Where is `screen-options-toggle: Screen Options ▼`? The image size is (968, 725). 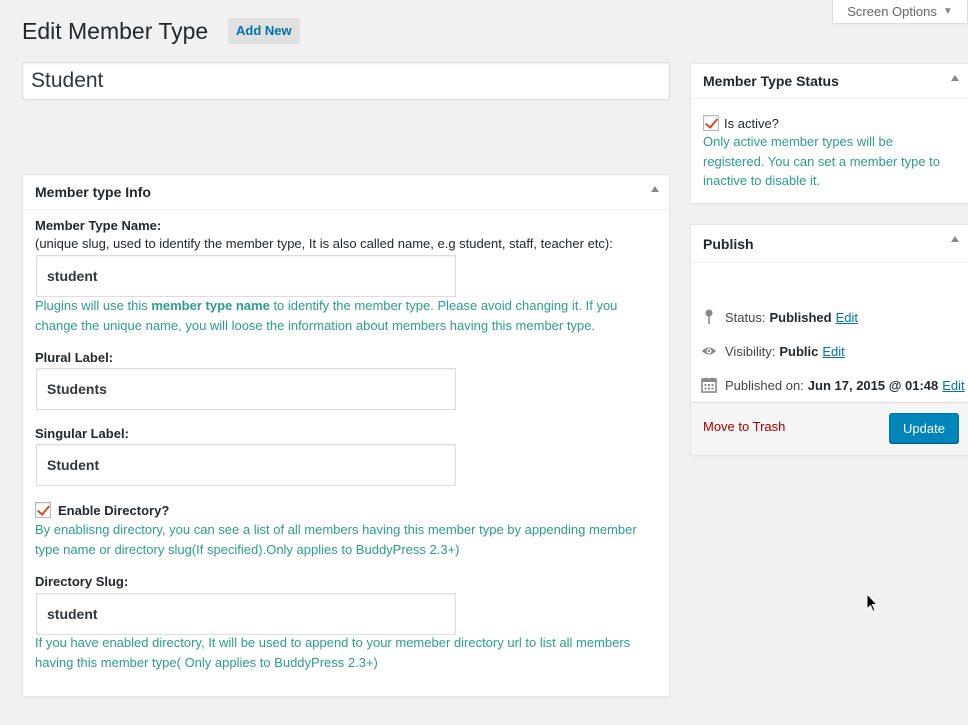 screen-options-toggle: Screen Options ▼ is located at coordinates (900, 12).